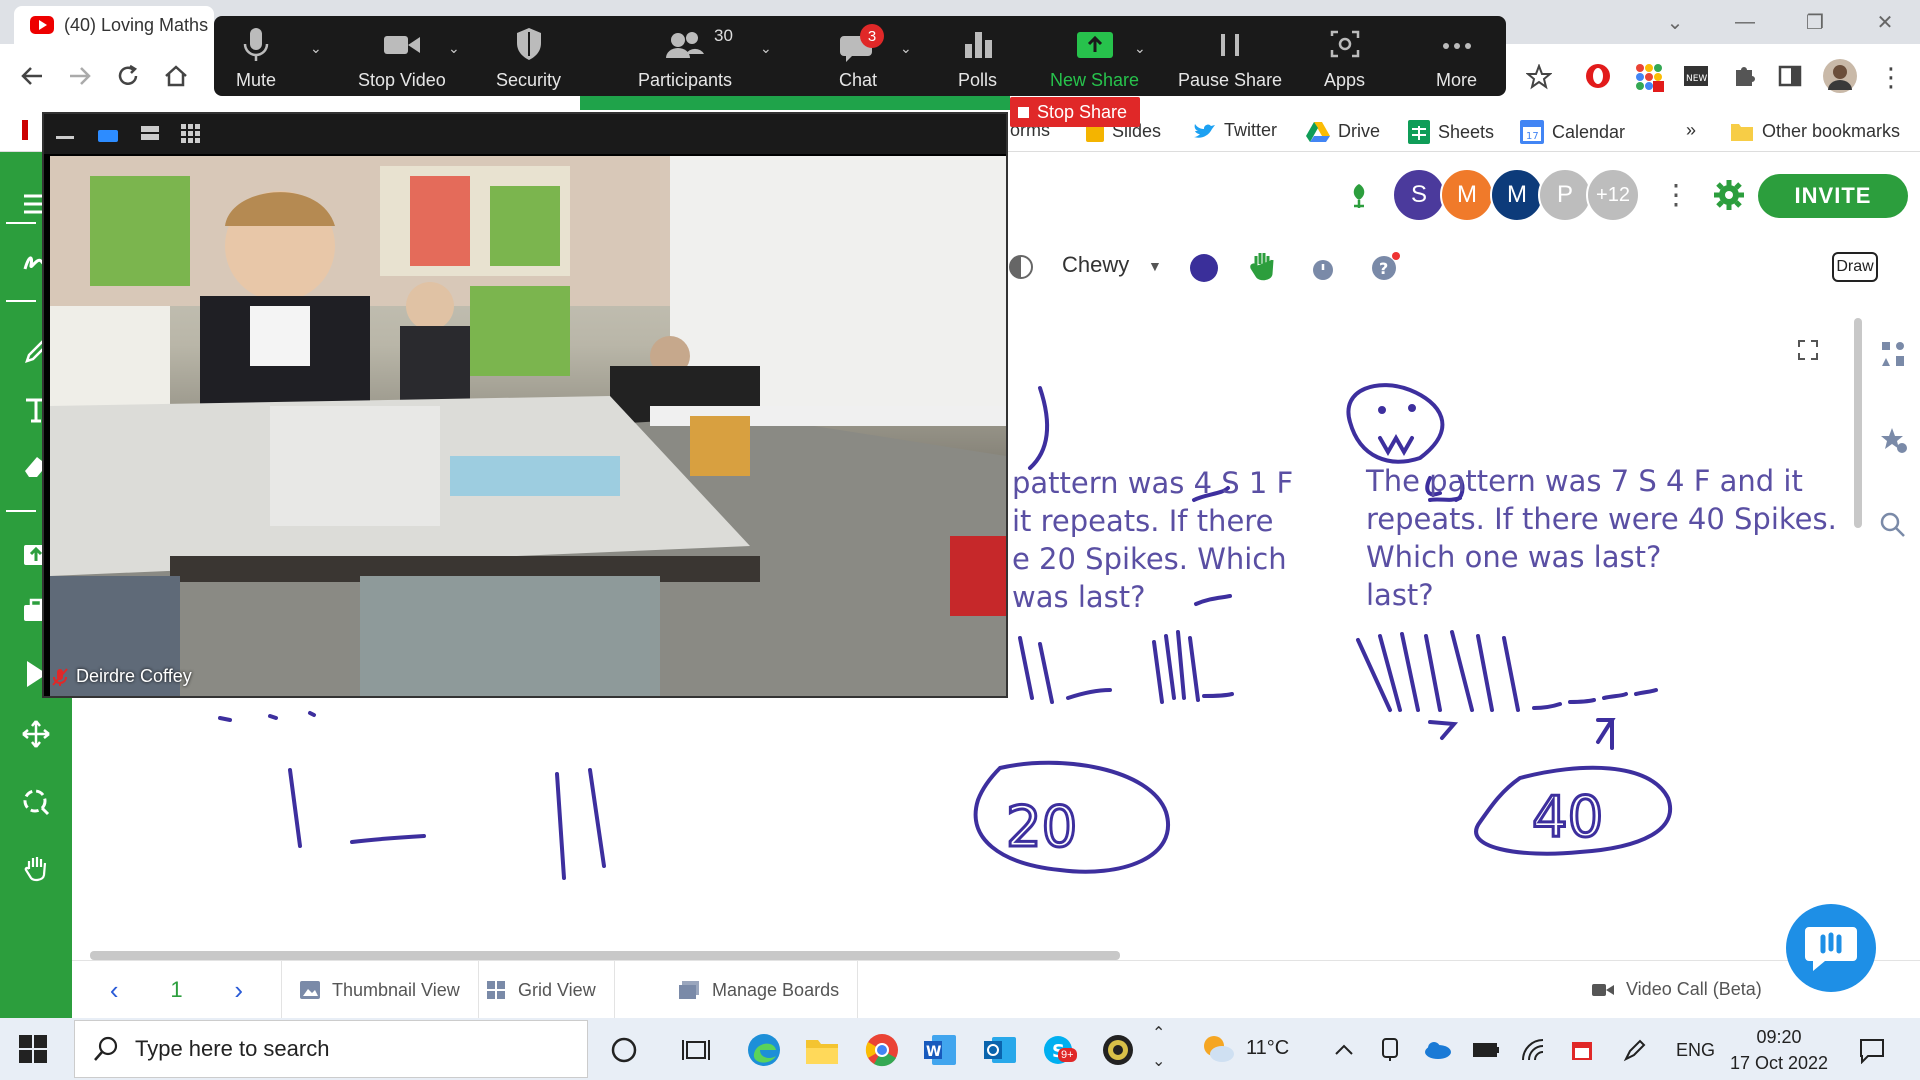 The image size is (1920, 1080). Describe the element at coordinates (1858, 423) in the screenshot. I see `vertical-scrollbar` at that location.